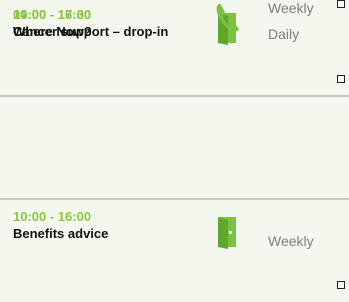 The image size is (349, 302). Describe the element at coordinates (227, 18) in the screenshot. I see `phone-icon` at that location.